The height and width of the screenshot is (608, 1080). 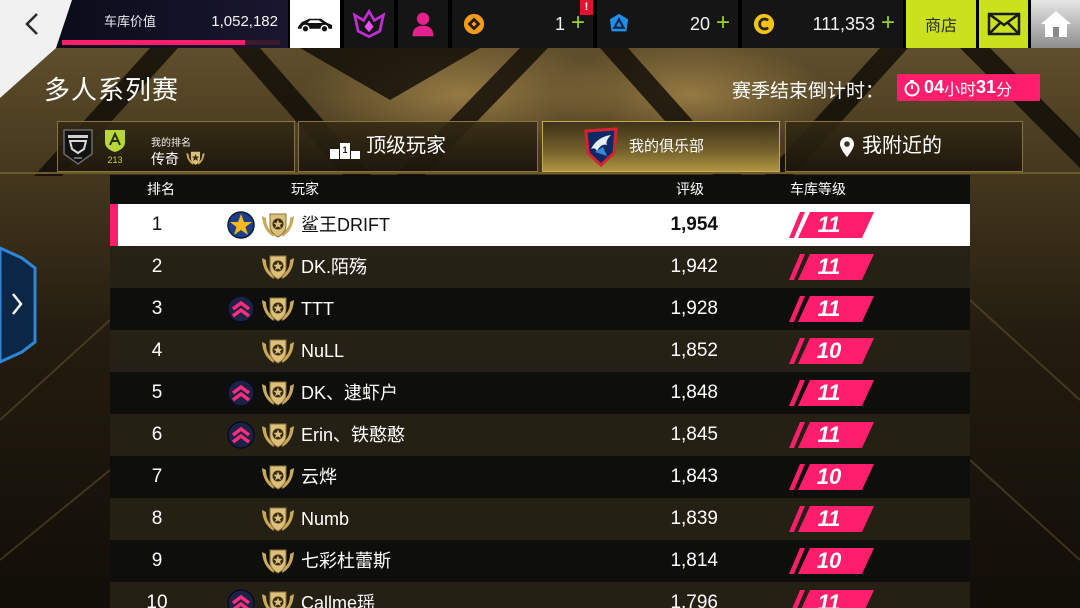 I want to click on blue-token-currency: 20 +, so click(x=667, y=24).